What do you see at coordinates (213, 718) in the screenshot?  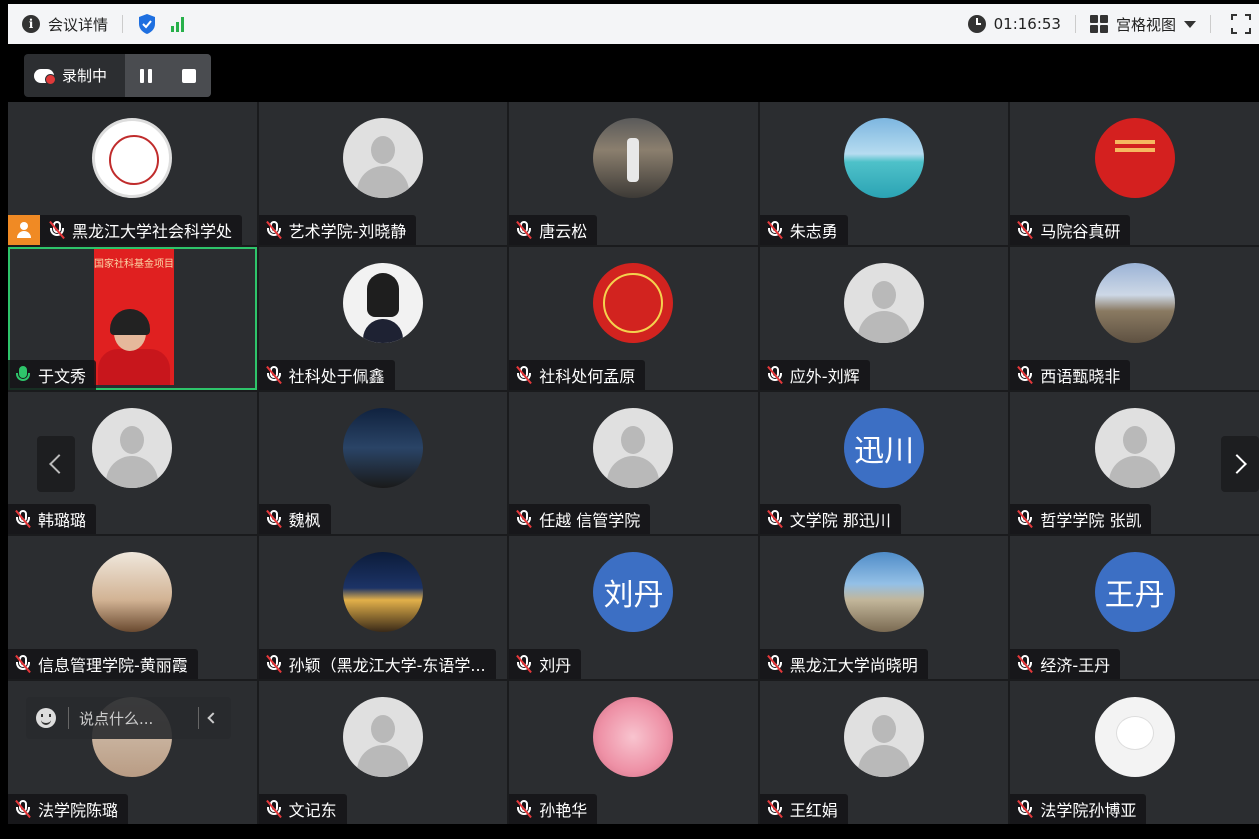 I see `collapse-chat-icon` at bounding box center [213, 718].